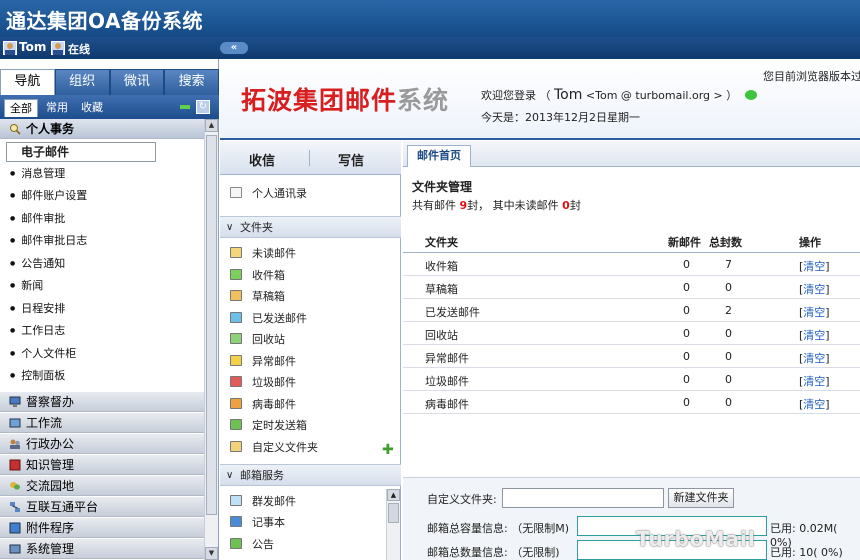  Describe the element at coordinates (810, 242) in the screenshot. I see `header-actions: 操作` at that location.